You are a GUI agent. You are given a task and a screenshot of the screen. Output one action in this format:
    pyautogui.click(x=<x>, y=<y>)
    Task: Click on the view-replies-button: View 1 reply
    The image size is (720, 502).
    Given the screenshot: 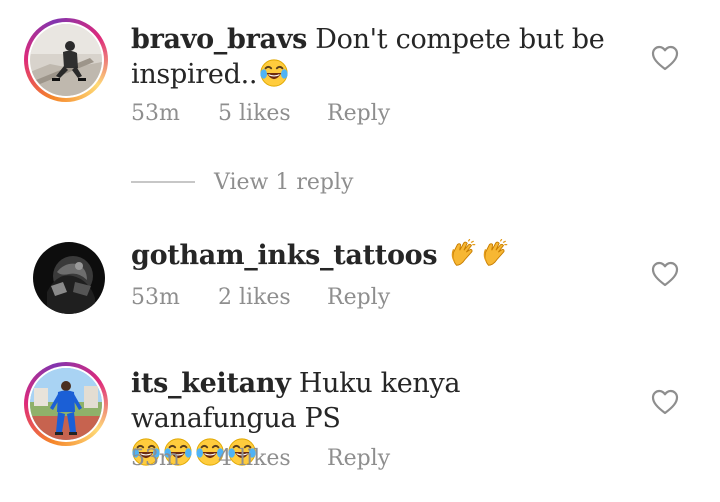 What is the action you would take?
    pyautogui.click(x=281, y=183)
    